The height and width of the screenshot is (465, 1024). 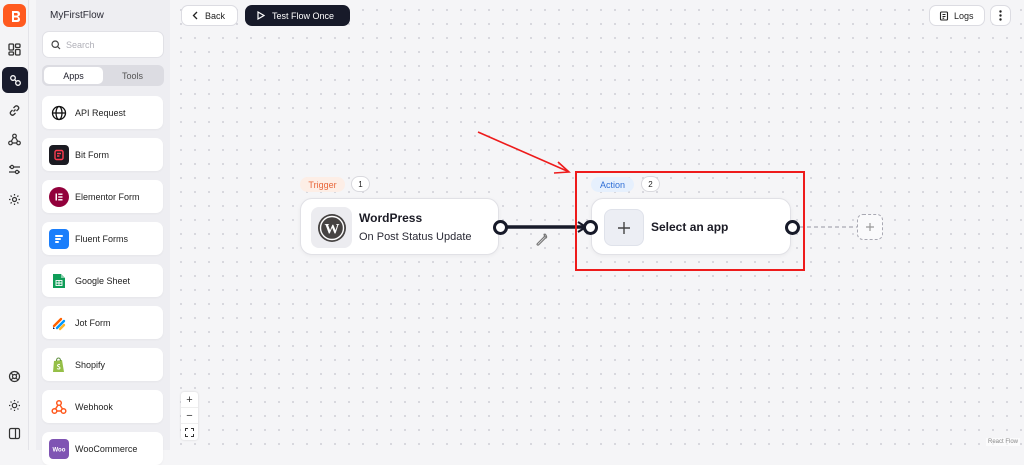 What do you see at coordinates (360, 184) in the screenshot?
I see `trigger-step-number: 1` at bounding box center [360, 184].